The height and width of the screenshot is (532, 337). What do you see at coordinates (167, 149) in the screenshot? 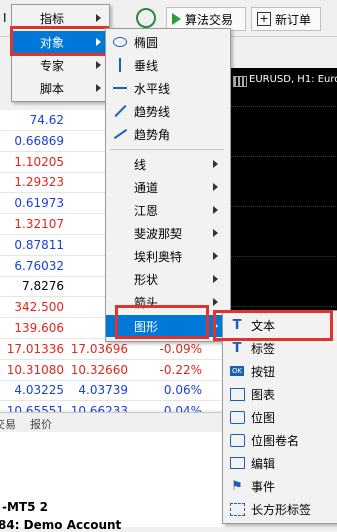
I see `menu-separator` at bounding box center [167, 149].